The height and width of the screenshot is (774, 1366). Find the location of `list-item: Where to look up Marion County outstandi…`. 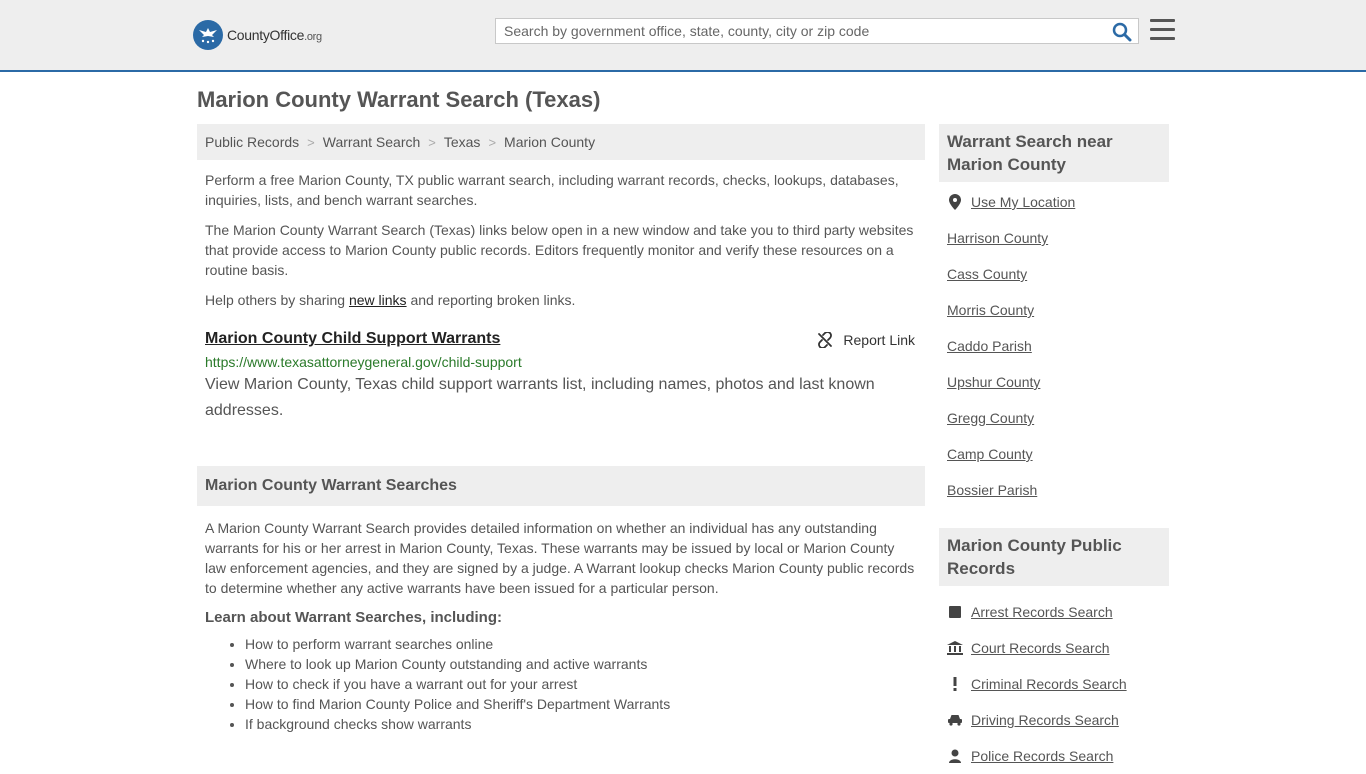

list-item: Where to look up Marion County outstandi… is located at coordinates (581, 664).